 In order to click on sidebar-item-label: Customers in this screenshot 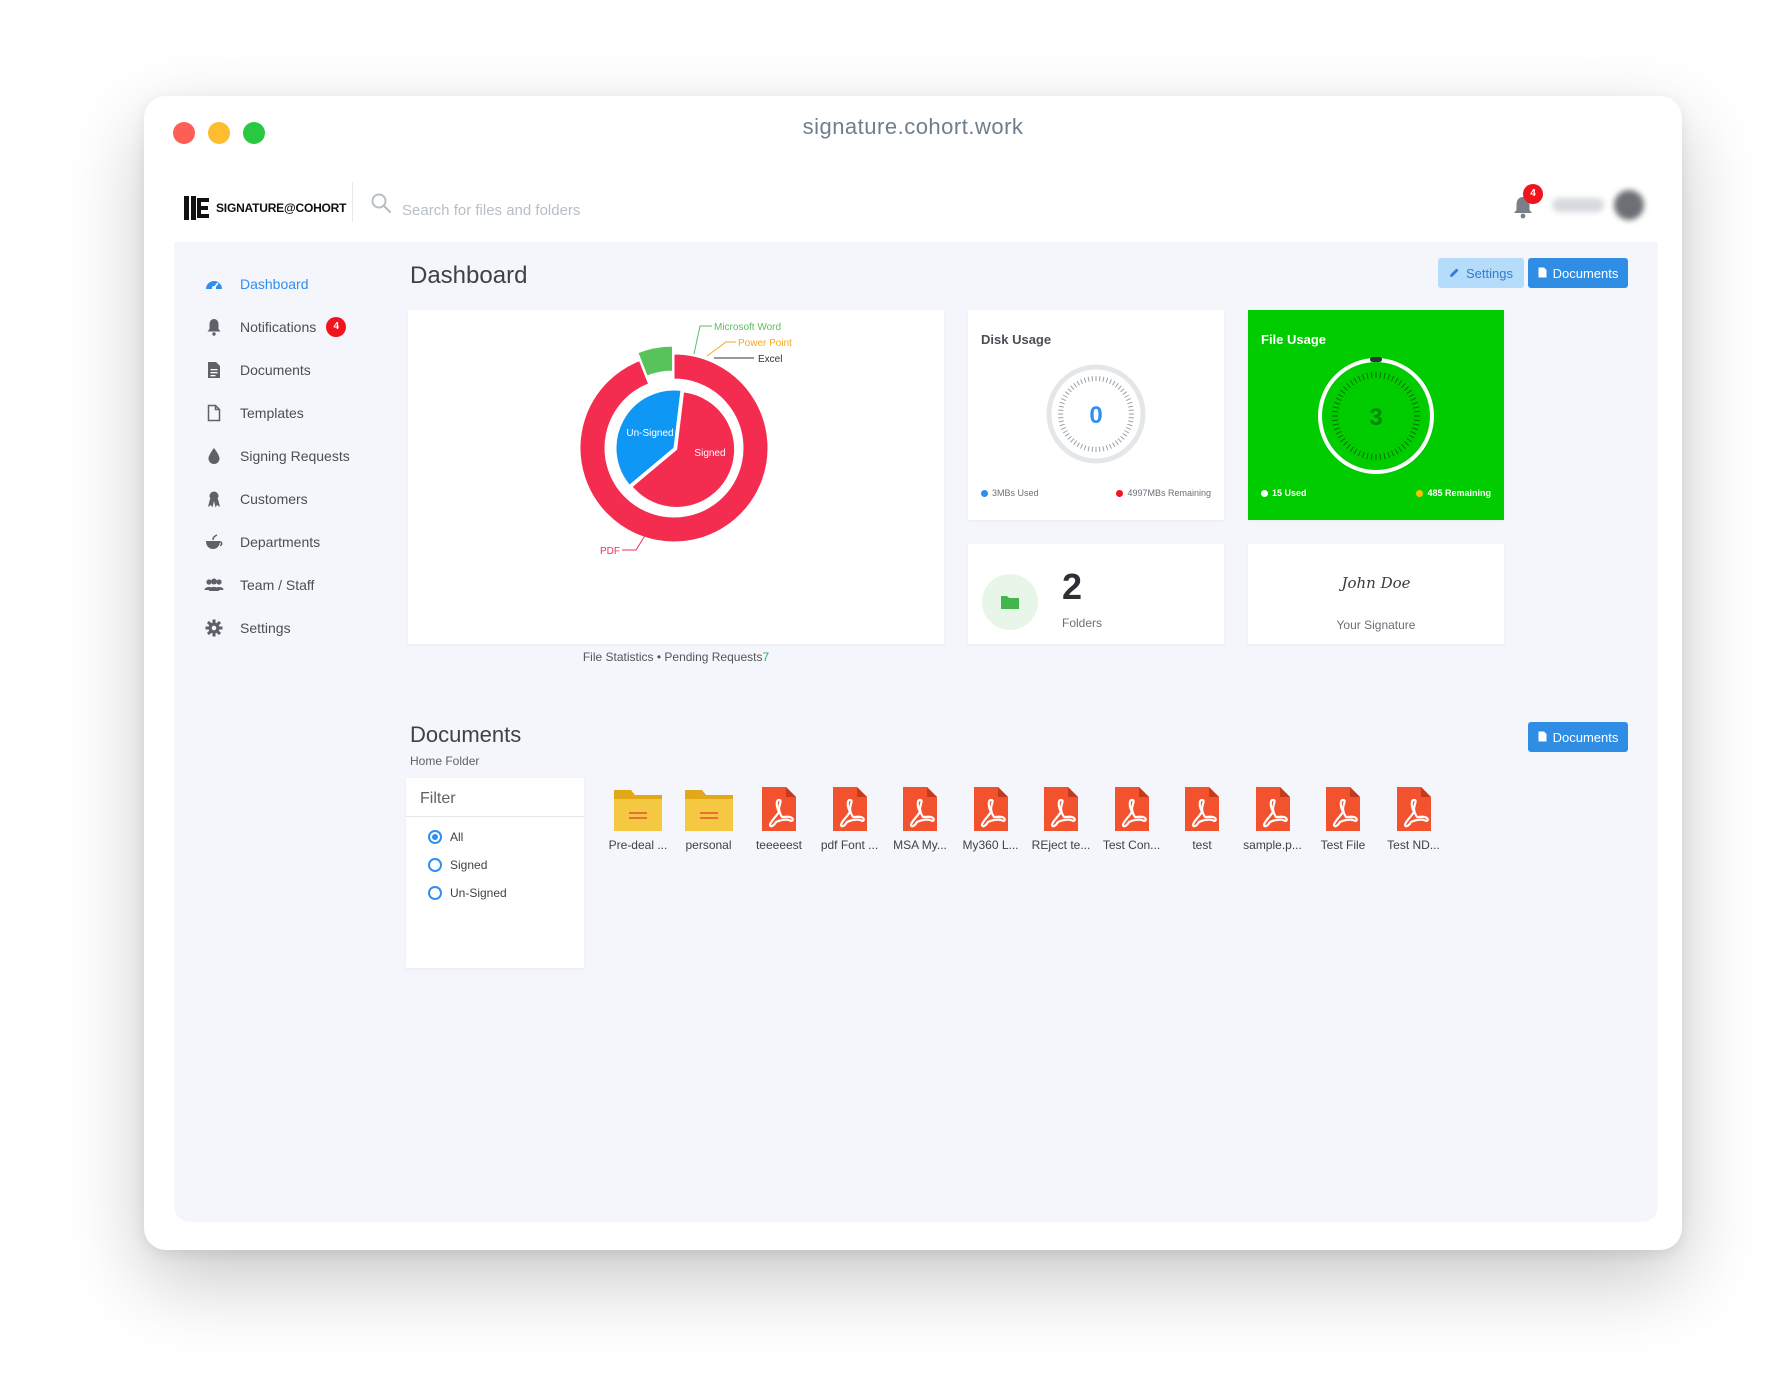, I will do `click(274, 499)`.